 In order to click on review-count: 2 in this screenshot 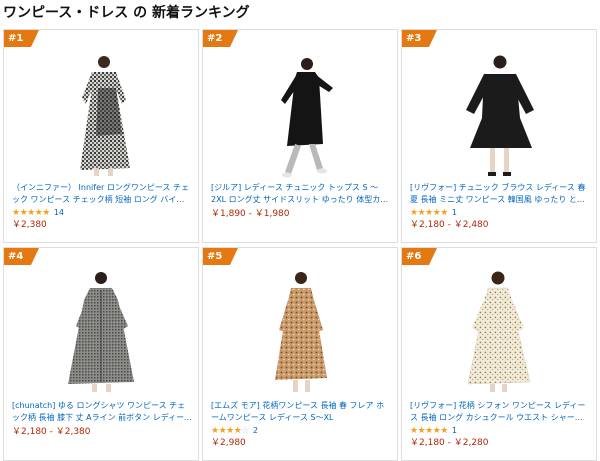, I will do `click(255, 431)`.